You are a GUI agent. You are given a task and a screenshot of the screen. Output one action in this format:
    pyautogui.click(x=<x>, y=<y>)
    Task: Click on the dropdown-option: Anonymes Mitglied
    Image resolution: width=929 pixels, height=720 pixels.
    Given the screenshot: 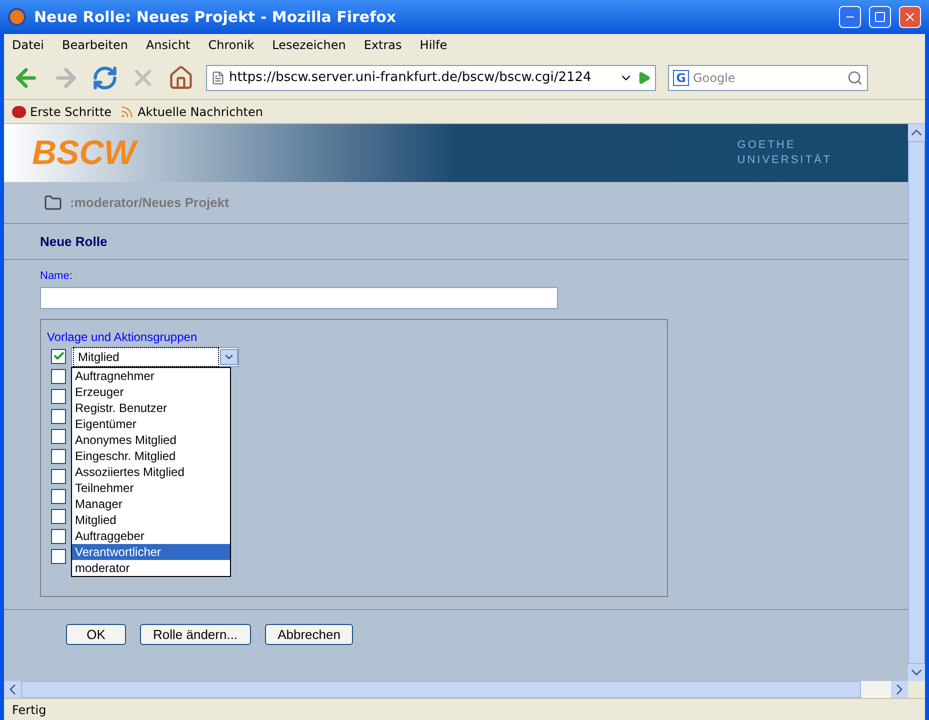 What is the action you would take?
    pyautogui.click(x=151, y=440)
    